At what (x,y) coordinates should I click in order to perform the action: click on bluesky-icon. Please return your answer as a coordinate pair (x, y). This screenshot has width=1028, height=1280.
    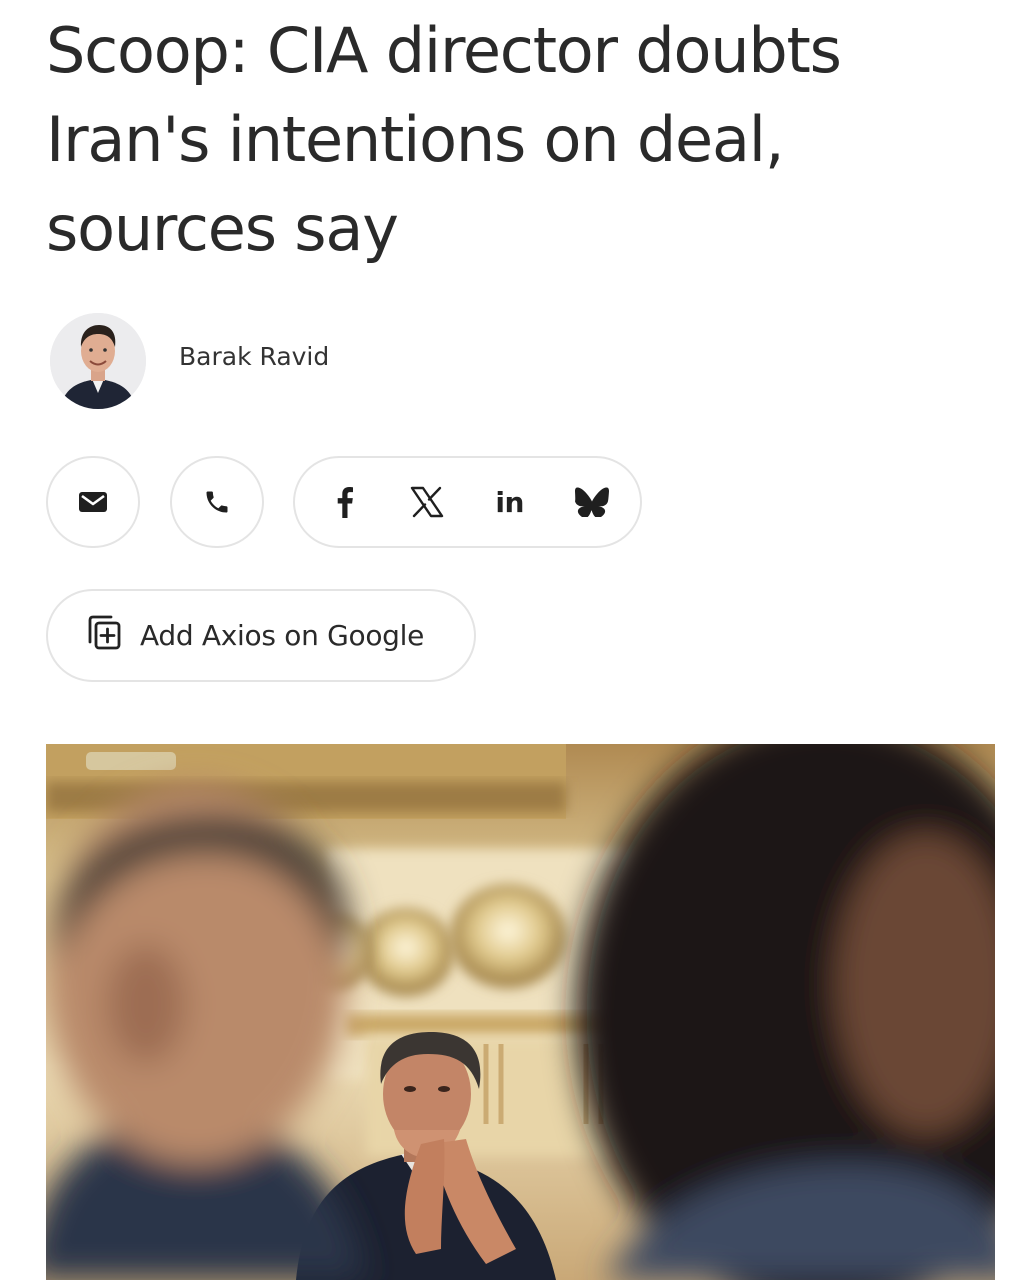
    Looking at the image, I should click on (592, 502).